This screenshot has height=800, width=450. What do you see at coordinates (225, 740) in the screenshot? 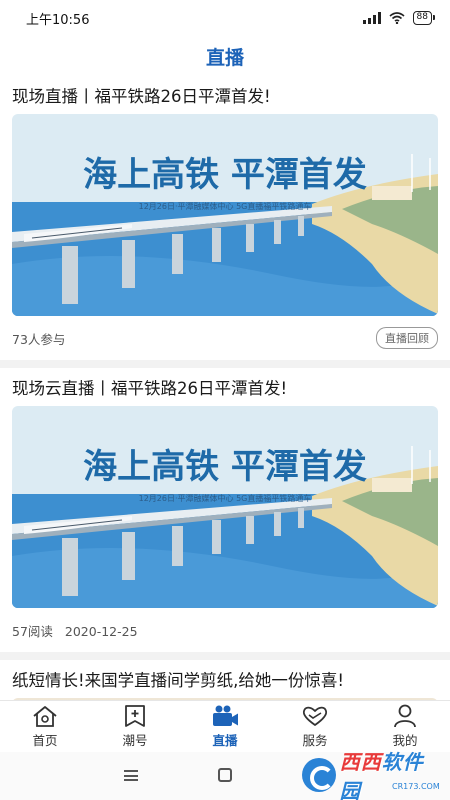
I see `tab-label: 直播` at bounding box center [225, 740].